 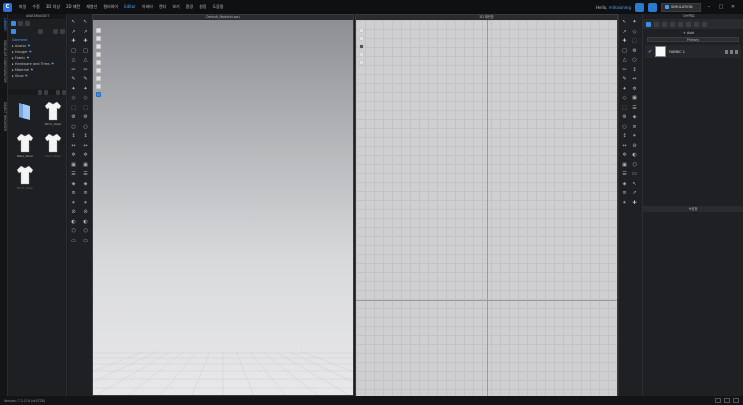 I want to click on 3d-left-tool-icon: ◐, so click(x=73, y=222).